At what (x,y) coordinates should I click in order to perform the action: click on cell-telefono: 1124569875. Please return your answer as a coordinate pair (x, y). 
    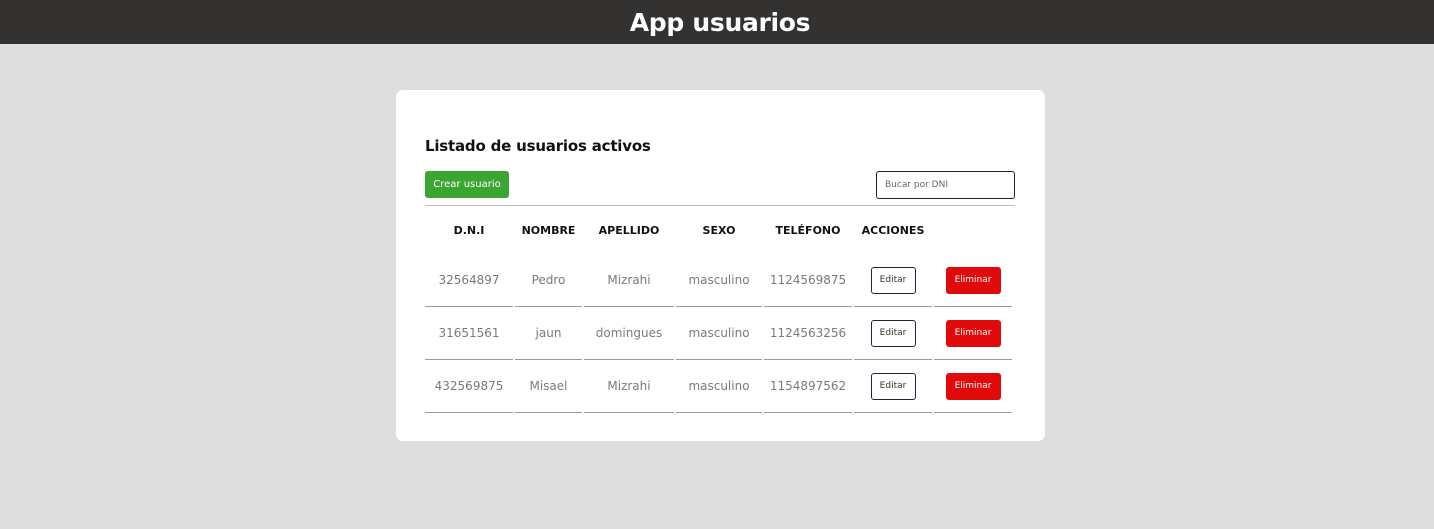
    Looking at the image, I should click on (808, 280).